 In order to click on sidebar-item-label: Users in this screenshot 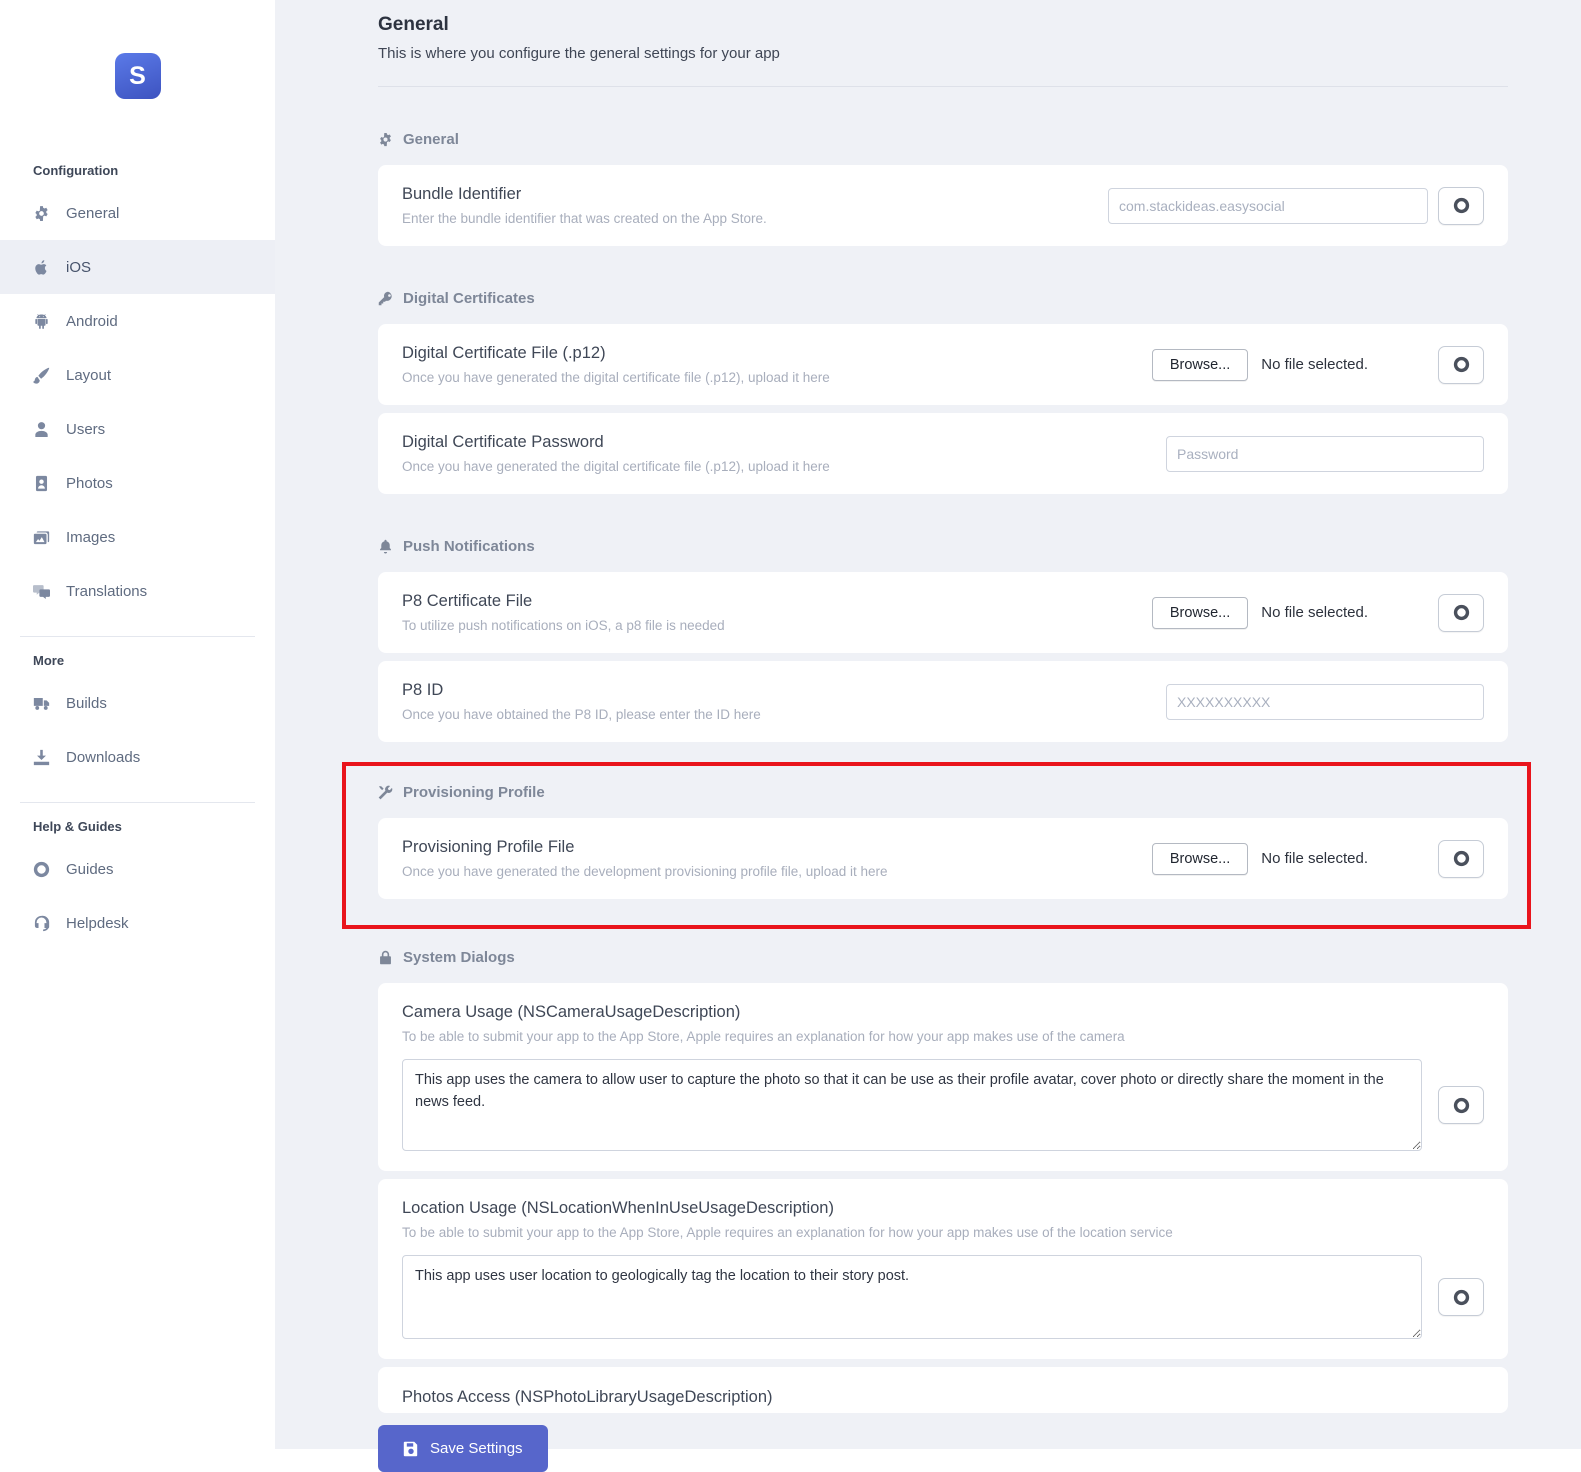, I will do `click(86, 429)`.